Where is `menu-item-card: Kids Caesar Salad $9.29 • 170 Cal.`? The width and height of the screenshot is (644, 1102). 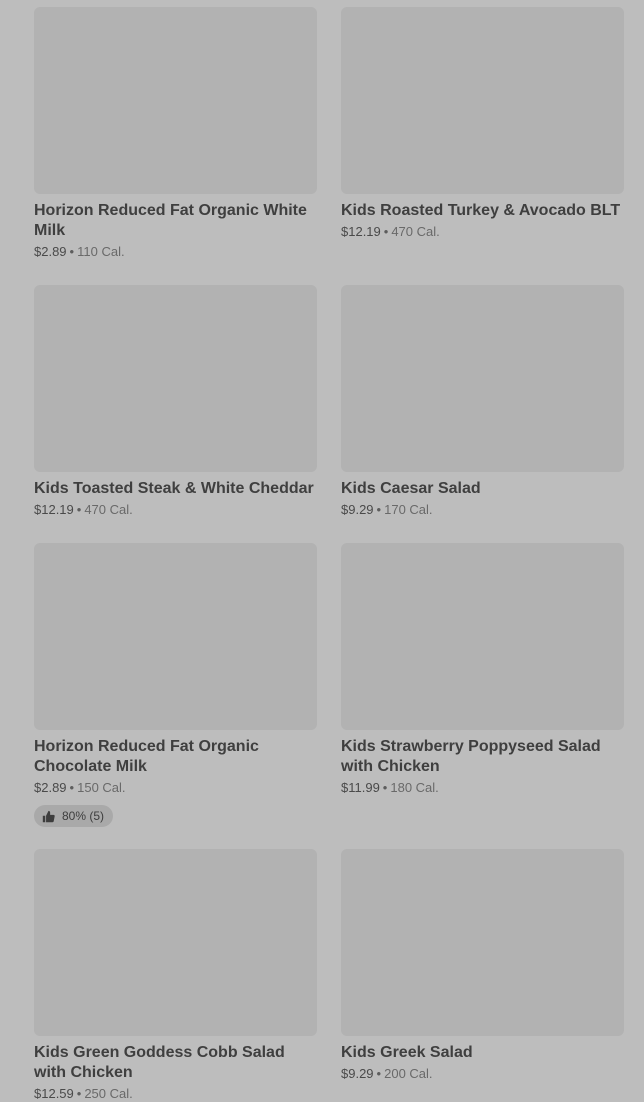
menu-item-card: Kids Caesar Salad $9.29 • 170 Cal. is located at coordinates (482, 414).